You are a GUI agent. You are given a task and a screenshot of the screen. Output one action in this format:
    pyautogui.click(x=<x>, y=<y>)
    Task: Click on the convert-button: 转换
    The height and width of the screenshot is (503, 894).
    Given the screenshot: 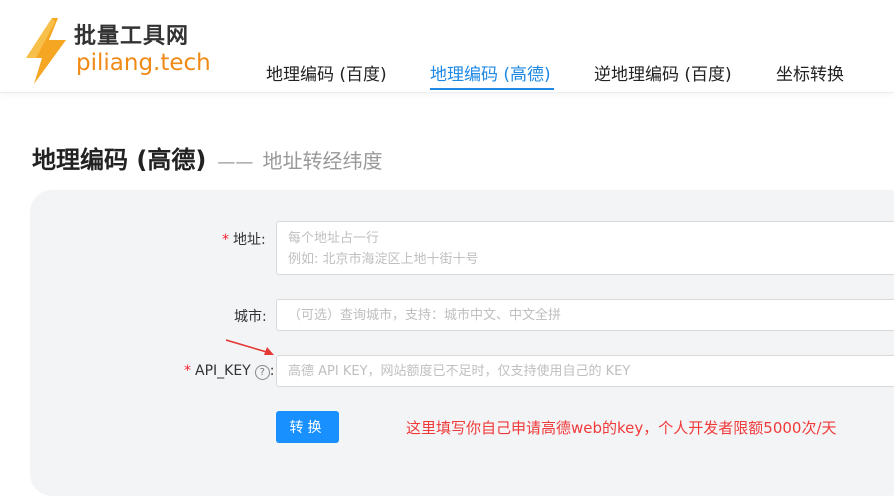 What is the action you would take?
    pyautogui.click(x=307, y=427)
    